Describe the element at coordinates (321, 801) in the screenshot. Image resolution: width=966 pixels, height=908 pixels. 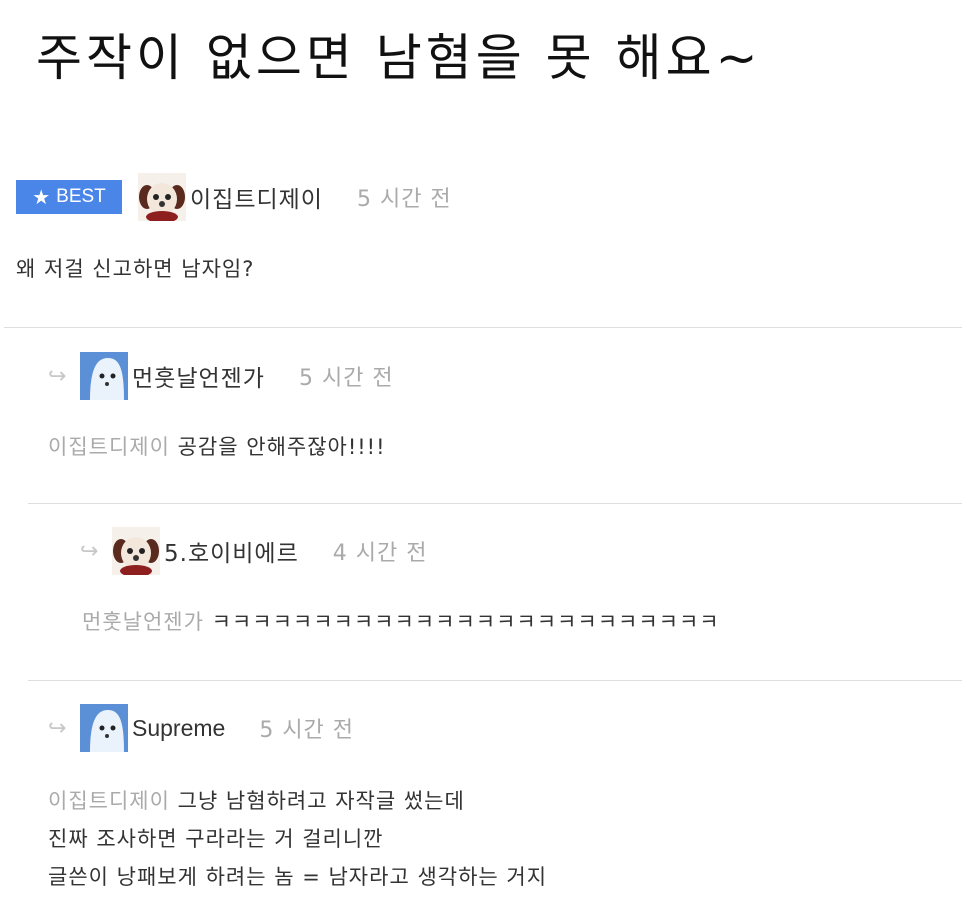
I see `comment-text: 그냥 남혐하려고 자작글 썼는데` at that location.